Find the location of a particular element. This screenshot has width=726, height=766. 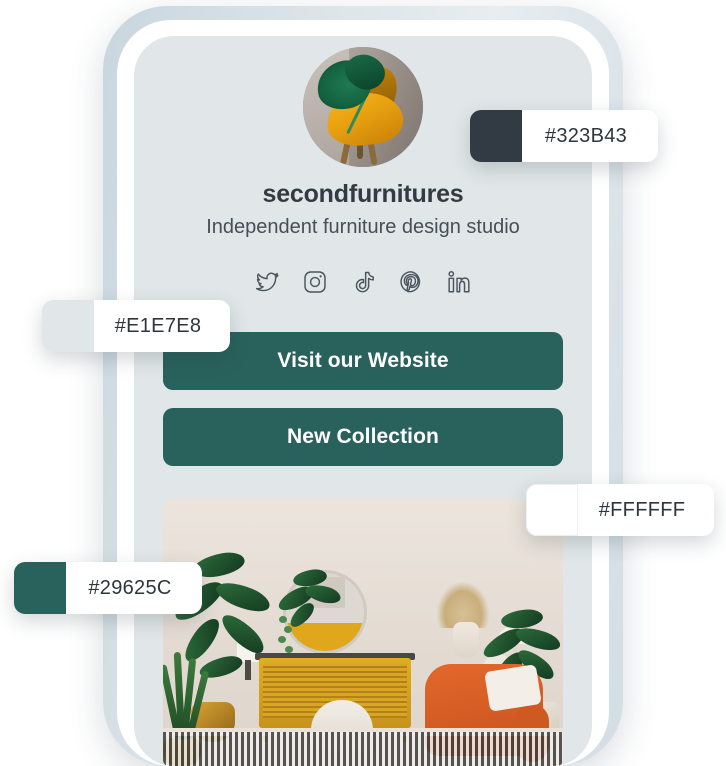

profile-bio: Independent furniture design studio is located at coordinates (363, 227).